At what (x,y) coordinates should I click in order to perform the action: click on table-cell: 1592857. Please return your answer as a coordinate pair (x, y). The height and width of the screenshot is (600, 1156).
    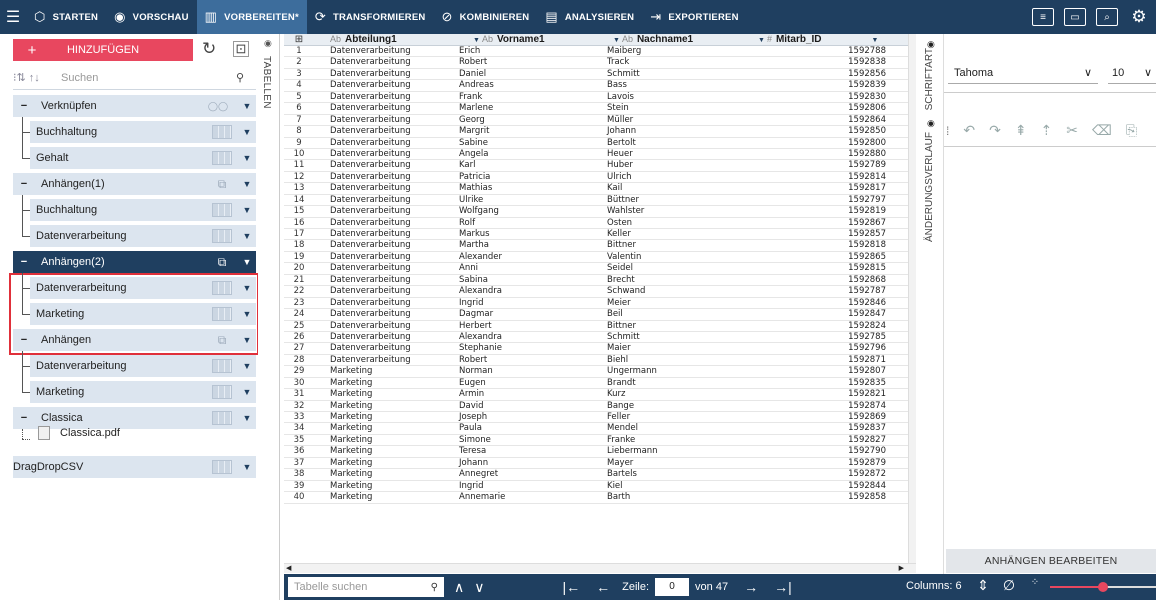
    Looking at the image, I should click on (815, 234).